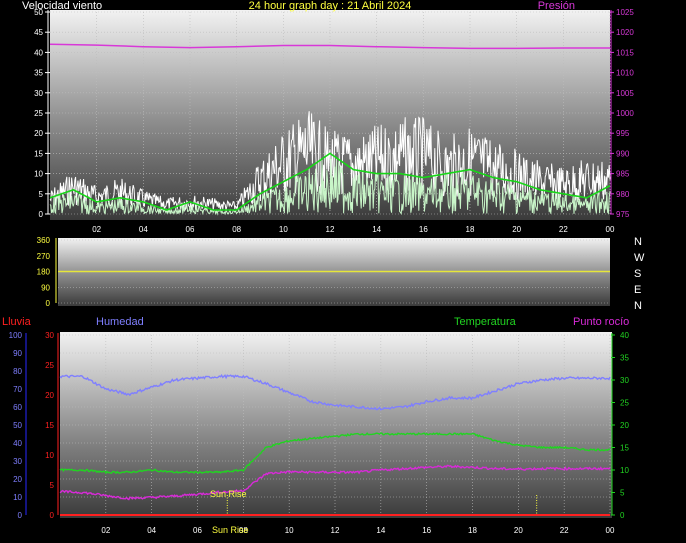 The height and width of the screenshot is (543, 686). I want to click on compass-label: S, so click(637, 274).